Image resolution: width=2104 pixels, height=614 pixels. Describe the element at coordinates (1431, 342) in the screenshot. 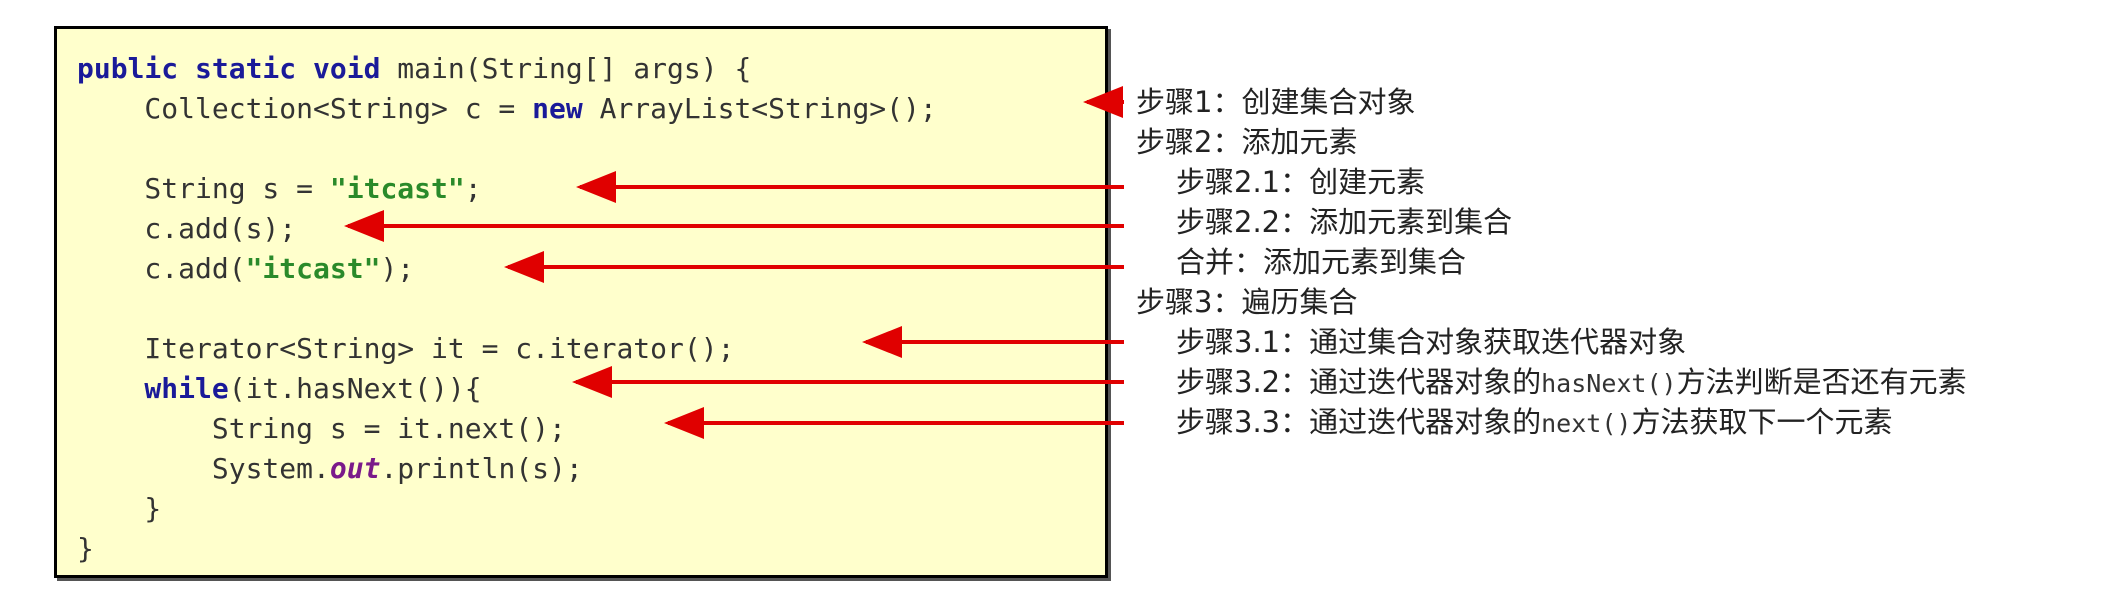

I see `note-step3-1: 步骤3.1：通过集合对象获取迭代器对象` at that location.